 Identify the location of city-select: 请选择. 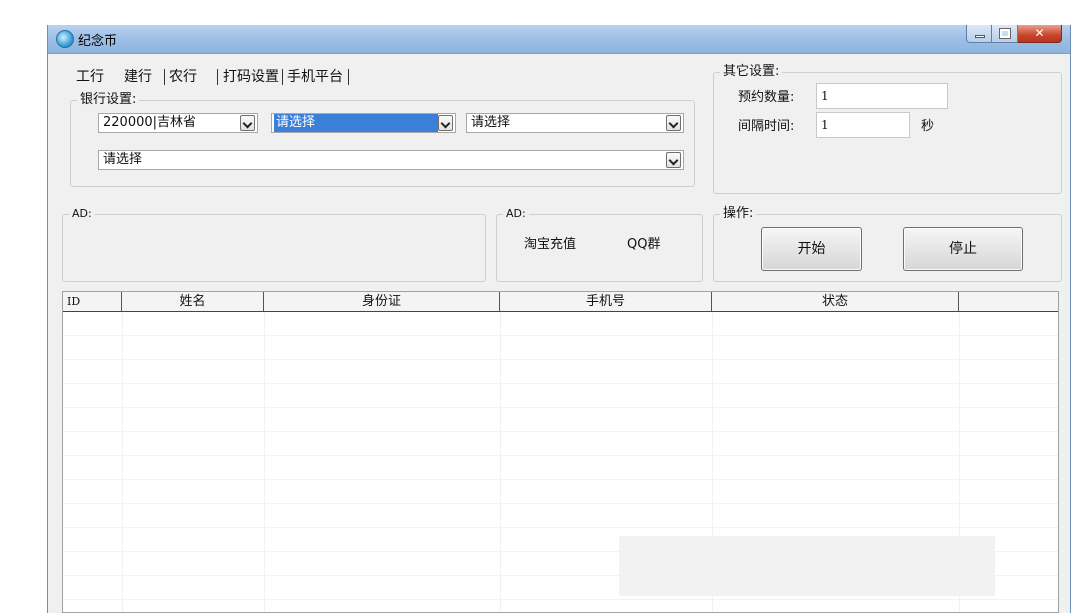
(363, 123).